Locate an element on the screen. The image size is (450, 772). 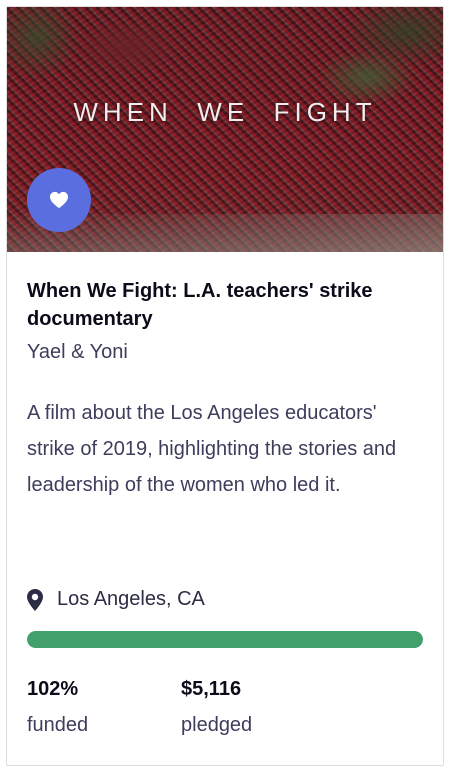
pledged-value: $5,116 is located at coordinates (211, 689).